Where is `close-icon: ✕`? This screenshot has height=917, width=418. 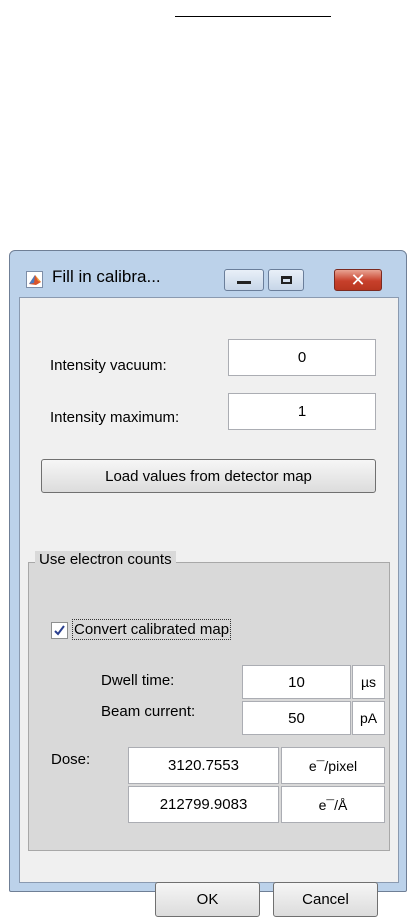
close-icon: ✕ is located at coordinates (358, 280).